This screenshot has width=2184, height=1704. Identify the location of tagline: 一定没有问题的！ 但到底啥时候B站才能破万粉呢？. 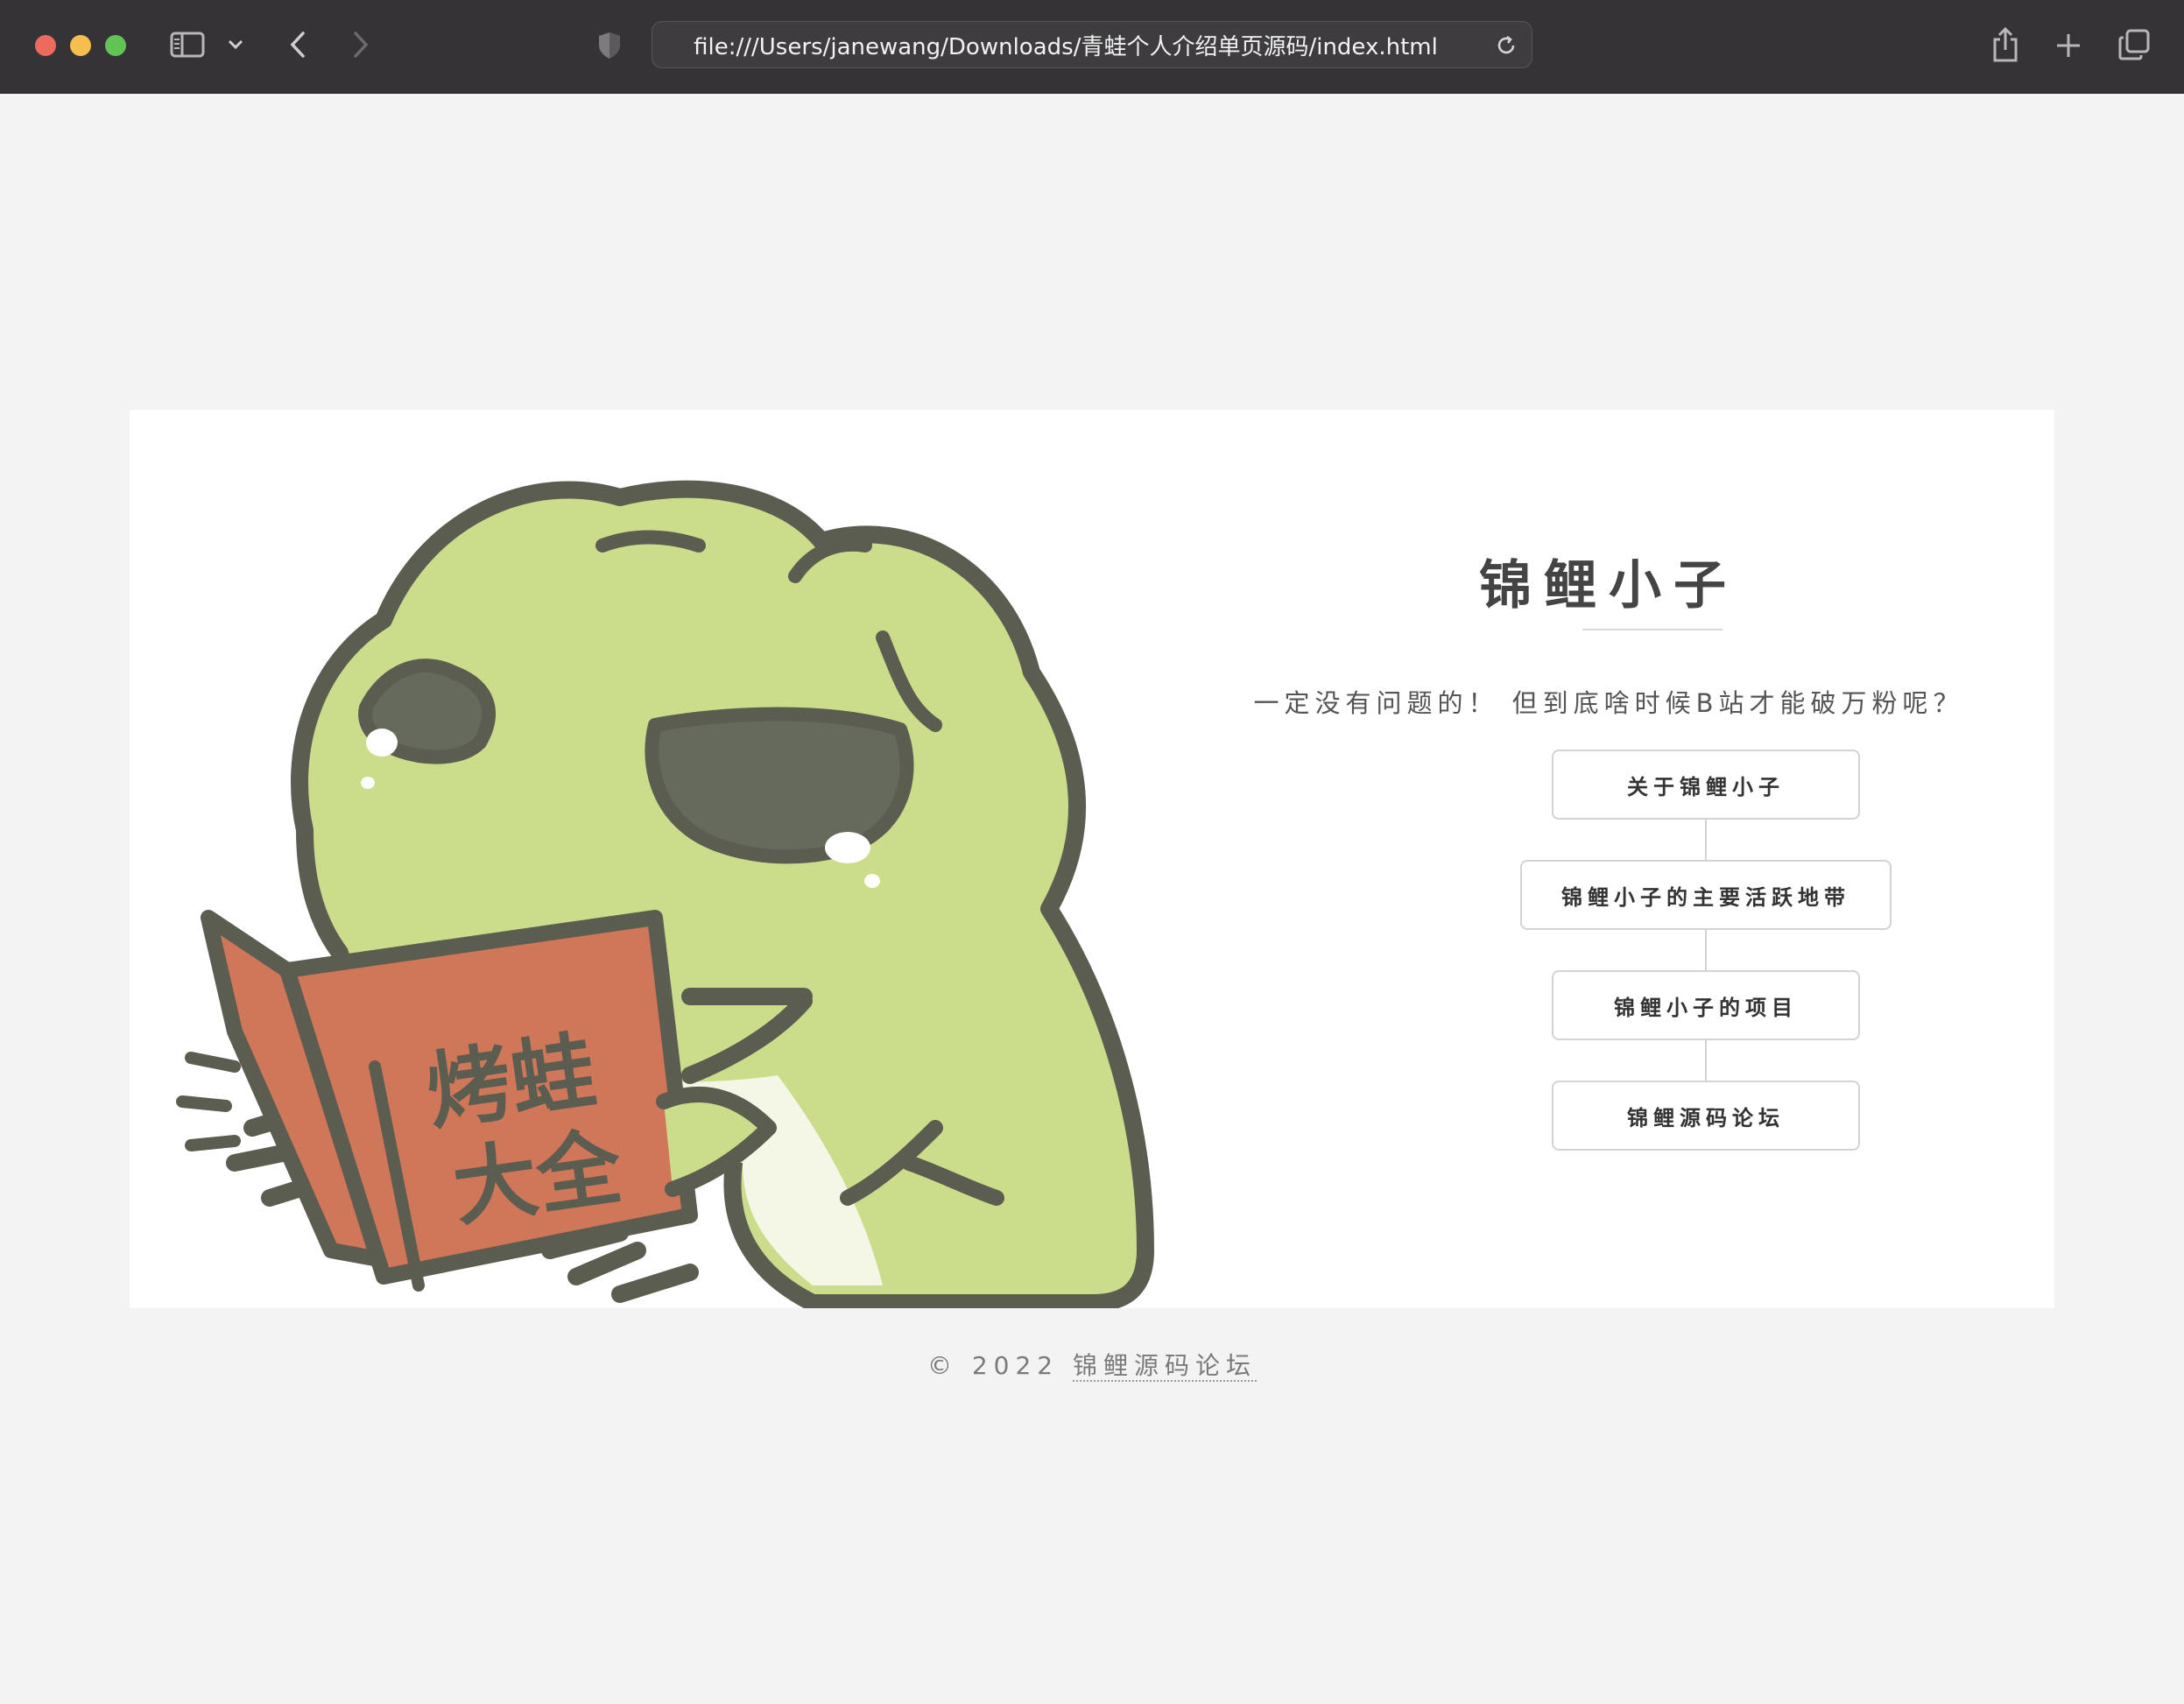
(1608, 703).